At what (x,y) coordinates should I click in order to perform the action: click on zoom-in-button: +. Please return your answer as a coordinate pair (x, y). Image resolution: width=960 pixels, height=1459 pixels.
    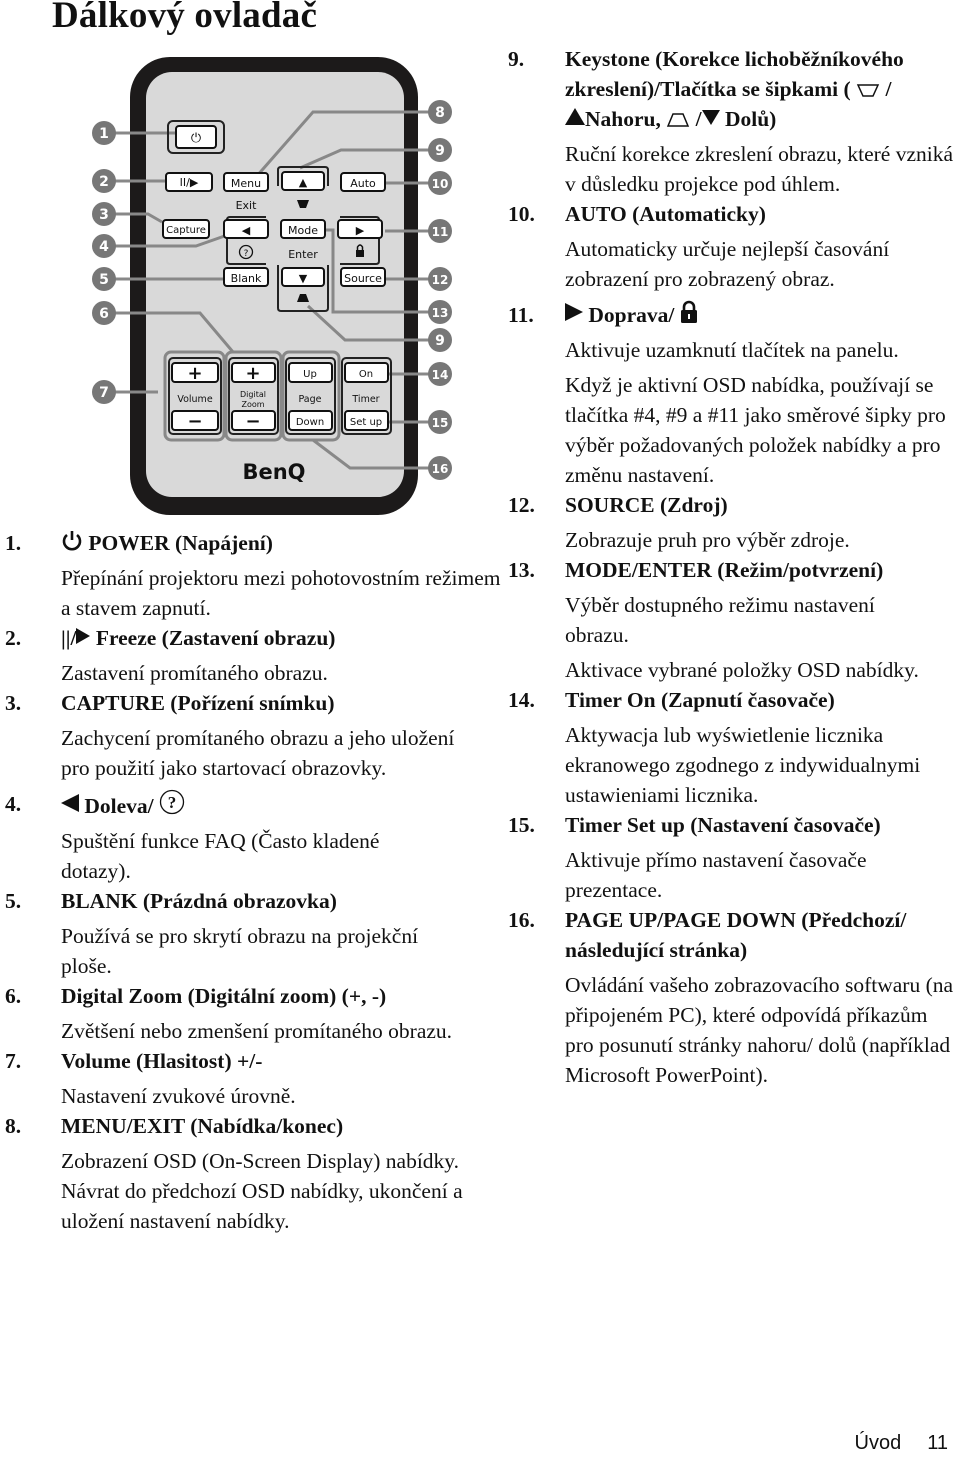
    Looking at the image, I should click on (253, 373).